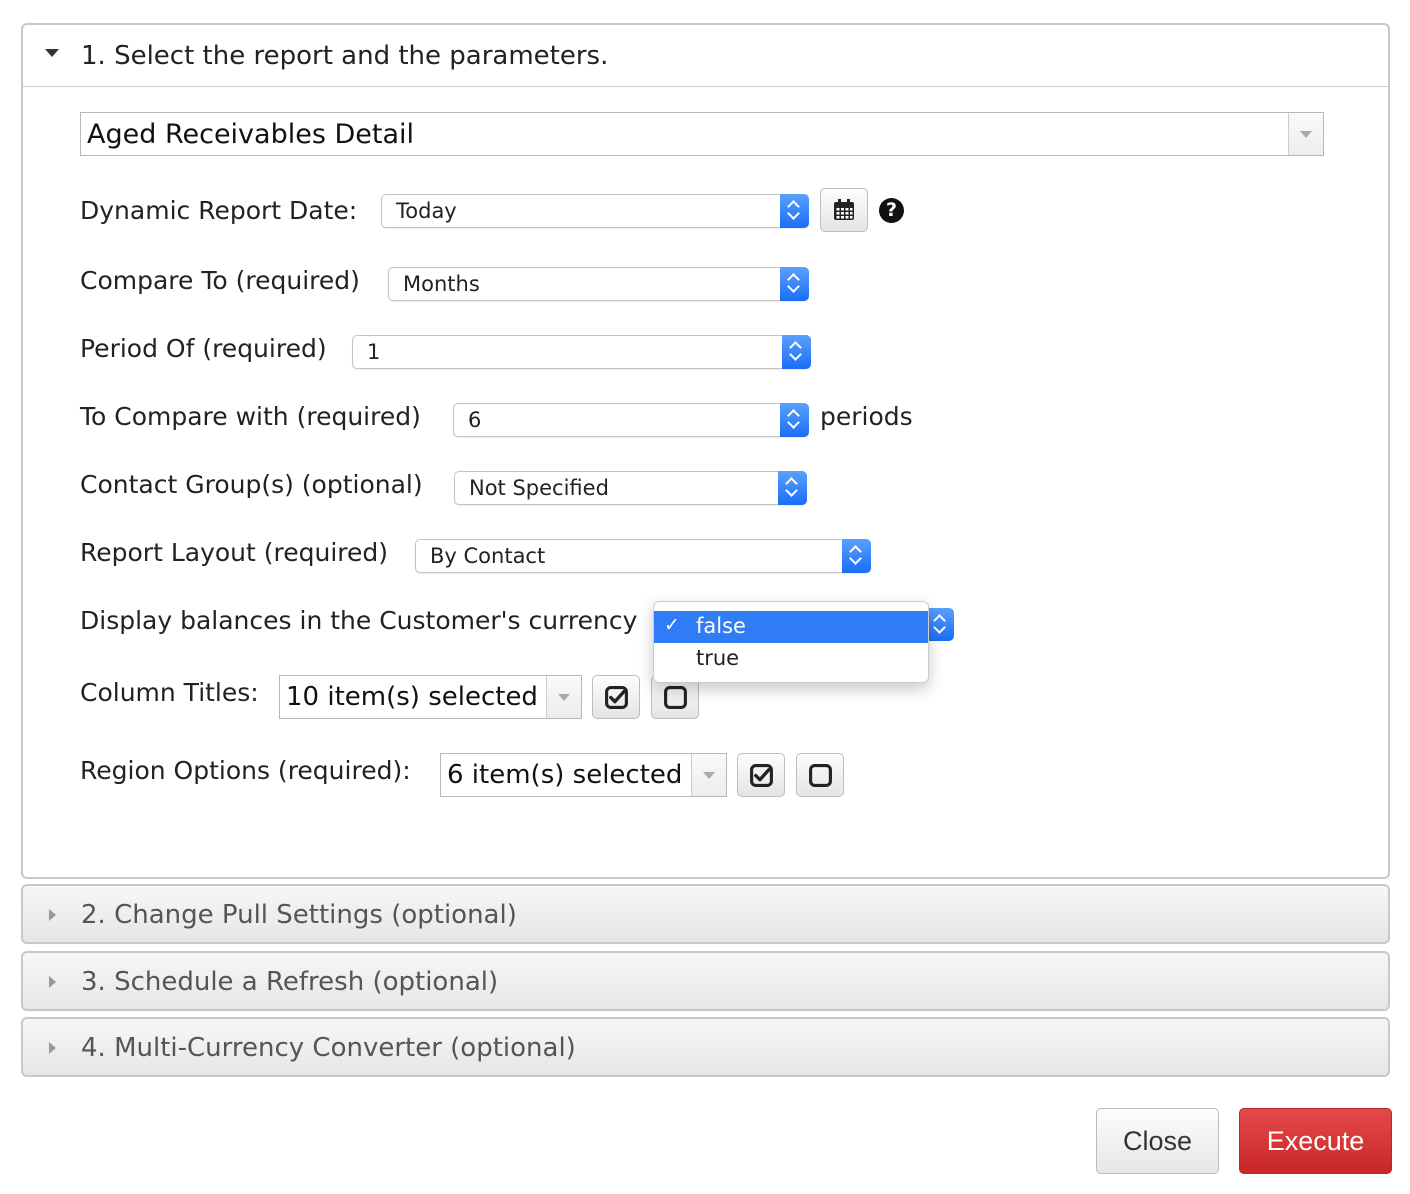 The image size is (1410, 1194). What do you see at coordinates (643, 556) in the screenshot?
I see `report-layout-select: By Contact` at bounding box center [643, 556].